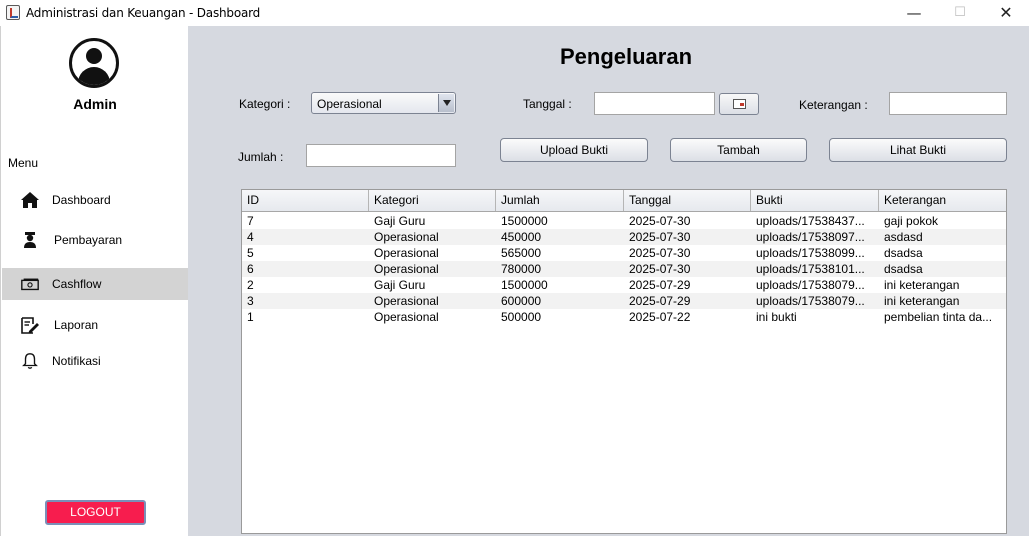 The image size is (1029, 536). Describe the element at coordinates (30, 200) in the screenshot. I see `home-icon` at that location.